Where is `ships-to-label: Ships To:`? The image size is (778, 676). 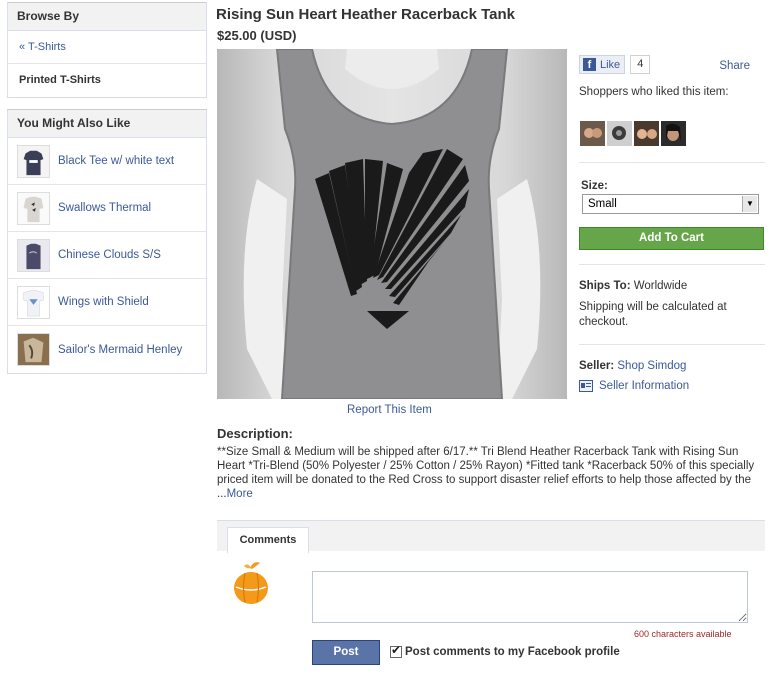
ships-to-label: Ships To: is located at coordinates (605, 286).